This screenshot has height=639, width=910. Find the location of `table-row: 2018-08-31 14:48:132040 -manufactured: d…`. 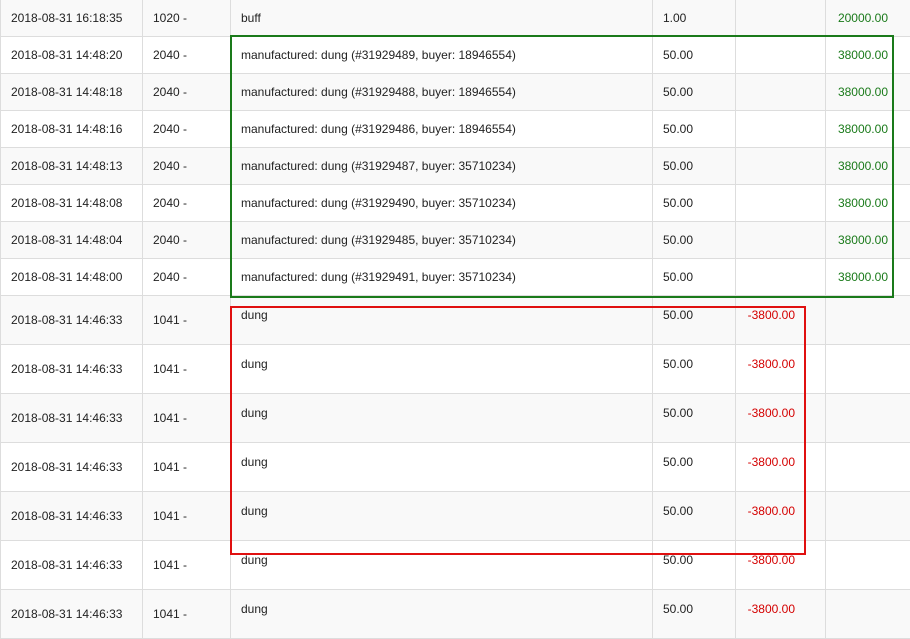

table-row: 2018-08-31 14:48:132040 -manufactured: d… is located at coordinates (455, 166).